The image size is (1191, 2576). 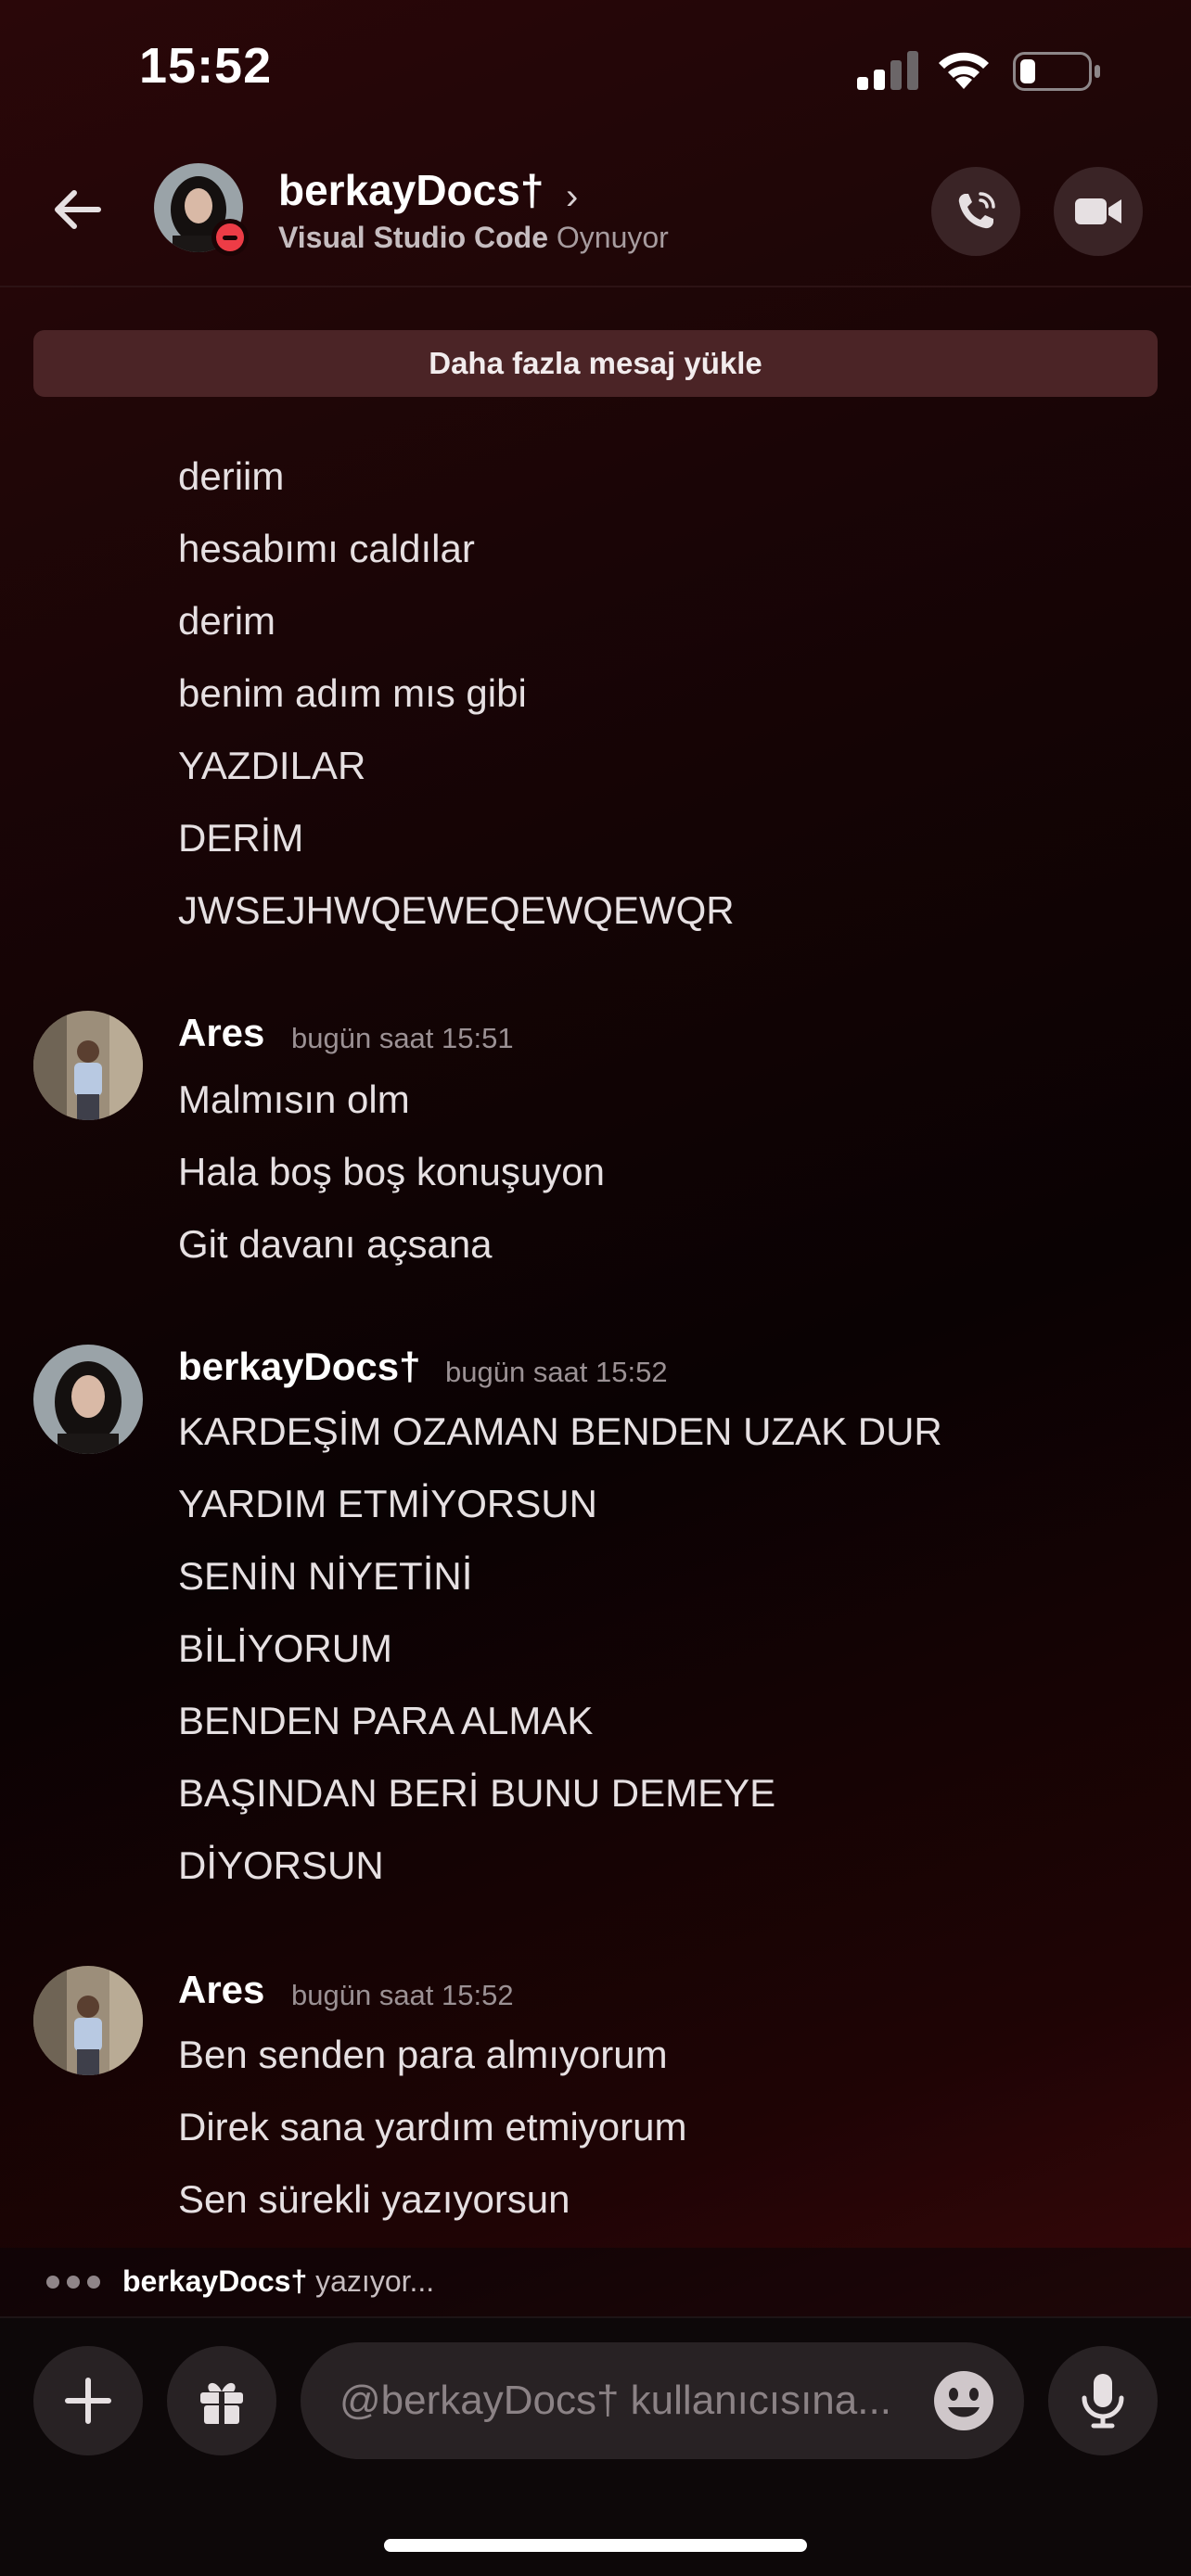 What do you see at coordinates (294, 1099) in the screenshot?
I see `message-line: Malmısın olm` at bounding box center [294, 1099].